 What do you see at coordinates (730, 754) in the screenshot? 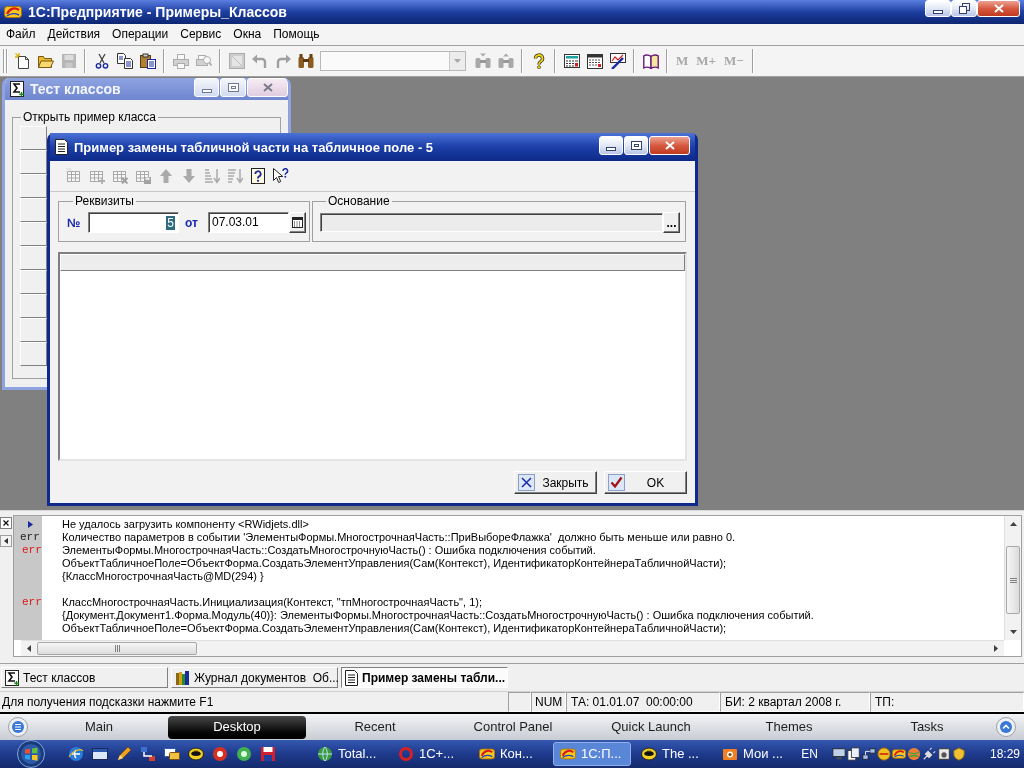
I see `camera-icon` at bounding box center [730, 754].